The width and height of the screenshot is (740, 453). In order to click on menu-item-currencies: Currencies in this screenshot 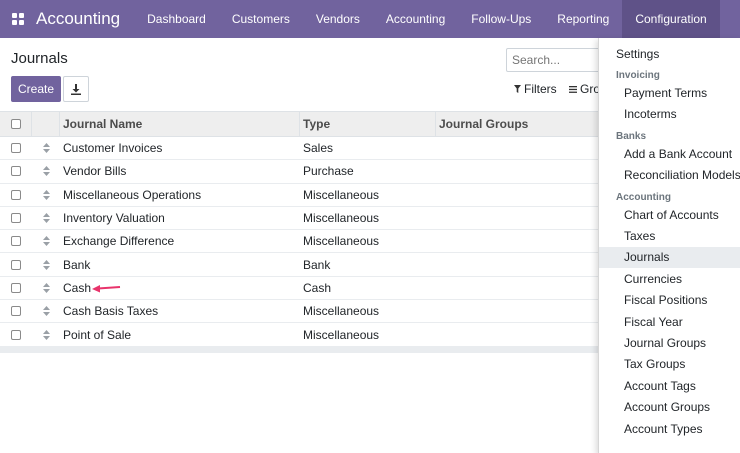, I will do `click(669, 278)`.